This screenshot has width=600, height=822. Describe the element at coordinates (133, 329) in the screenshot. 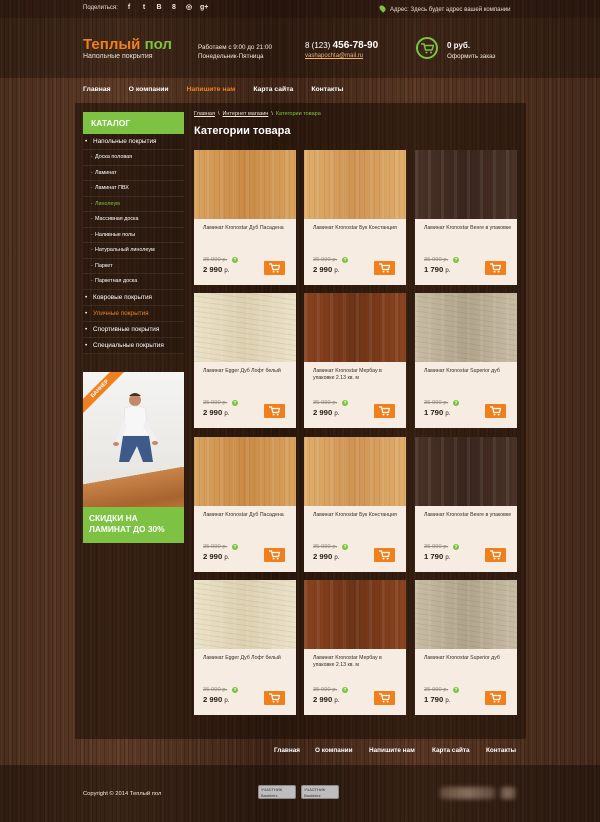

I see `catalog-item: Спортивные покрытия` at that location.